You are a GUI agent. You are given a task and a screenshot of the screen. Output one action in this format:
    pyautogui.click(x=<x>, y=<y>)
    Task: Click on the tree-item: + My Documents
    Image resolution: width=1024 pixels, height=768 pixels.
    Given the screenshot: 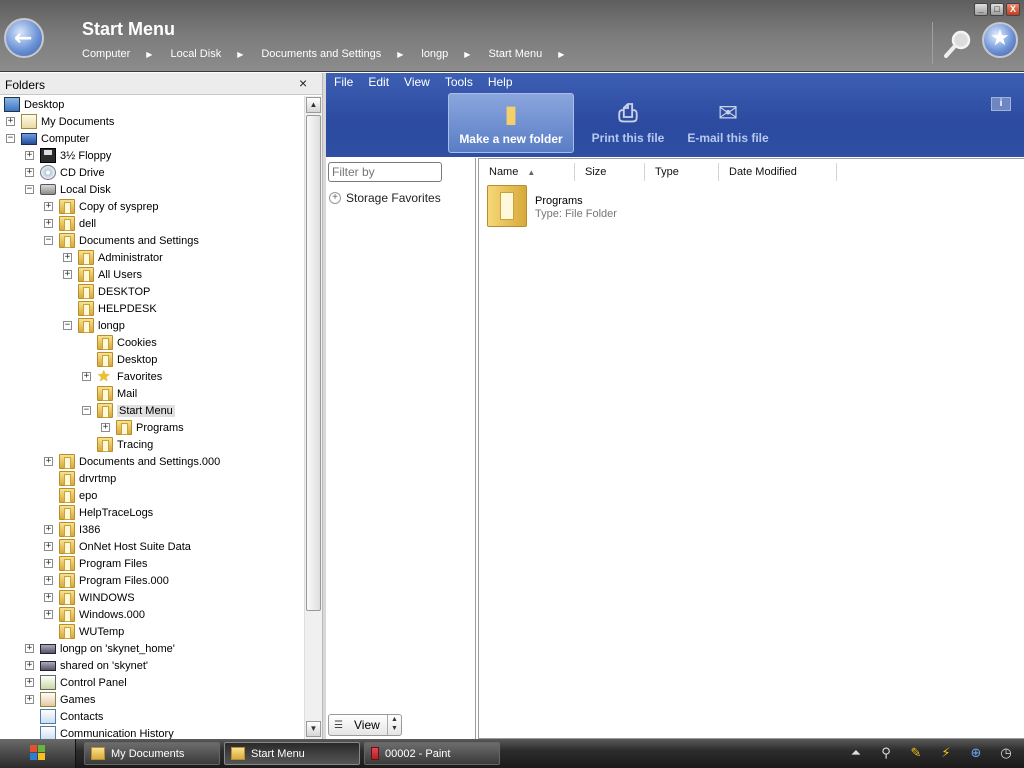 What is the action you would take?
    pyautogui.click(x=60, y=121)
    